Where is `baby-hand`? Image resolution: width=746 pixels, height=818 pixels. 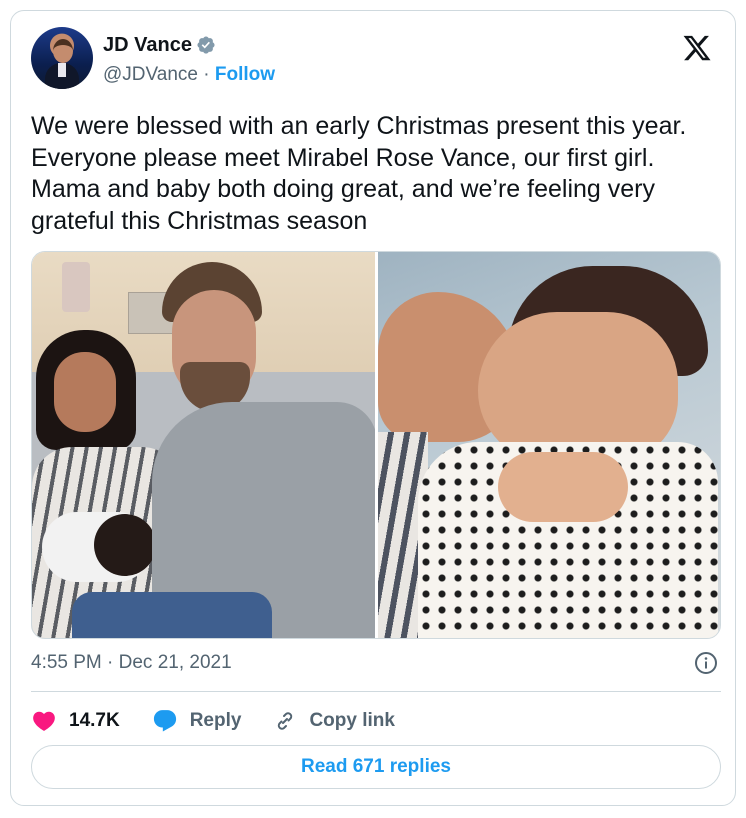 baby-hand is located at coordinates (562, 487).